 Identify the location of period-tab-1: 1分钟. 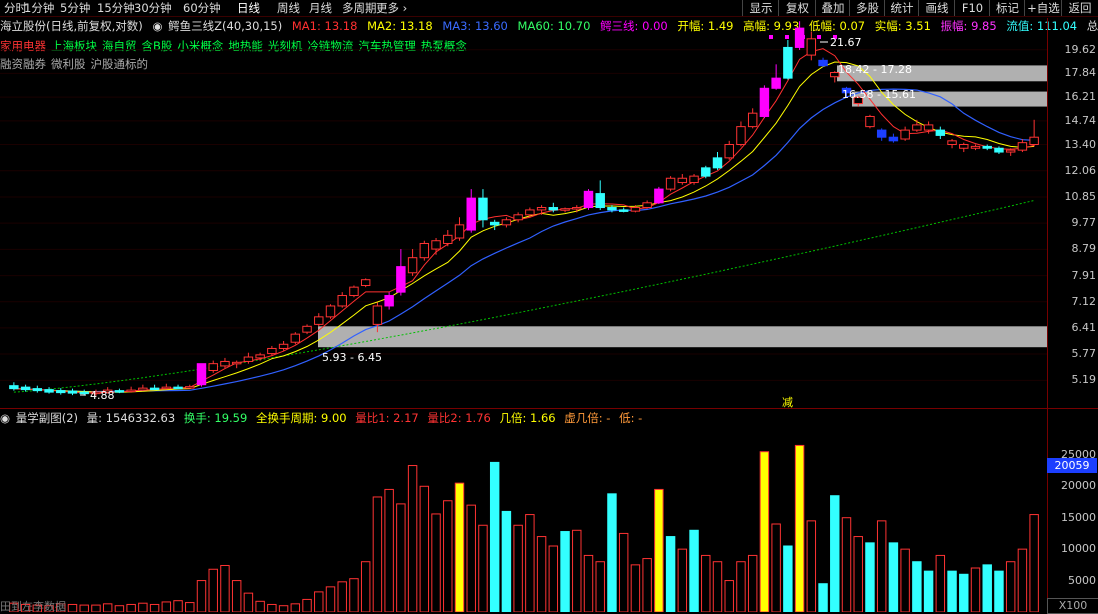
(39, 8).